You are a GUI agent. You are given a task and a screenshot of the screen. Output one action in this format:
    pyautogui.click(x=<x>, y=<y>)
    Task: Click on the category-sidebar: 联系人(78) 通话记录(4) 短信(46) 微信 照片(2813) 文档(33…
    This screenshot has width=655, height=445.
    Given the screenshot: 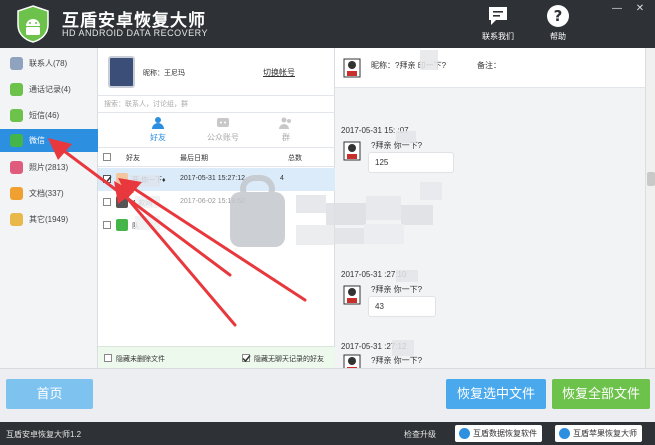 What is the action you would take?
    pyautogui.click(x=49, y=208)
    